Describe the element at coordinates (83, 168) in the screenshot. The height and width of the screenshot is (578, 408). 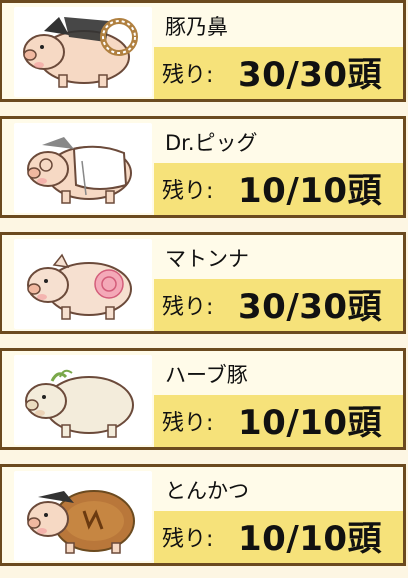
I see `doctor-pig-icon` at that location.